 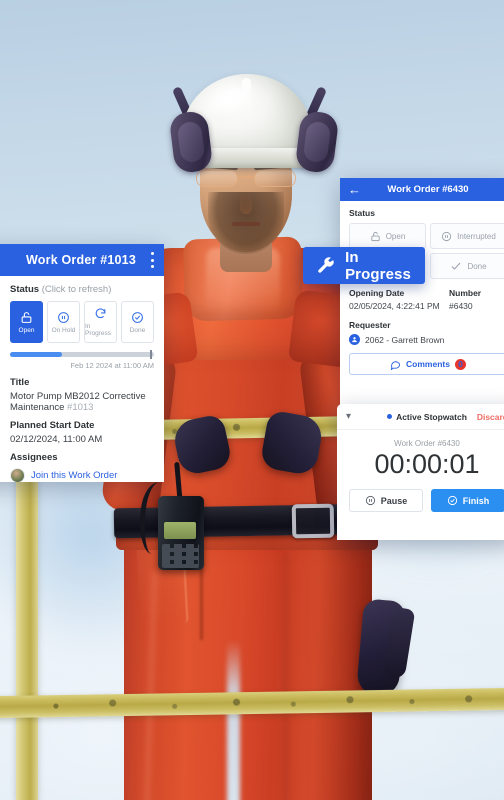 I want to click on finish-button: Finish, so click(x=467, y=500).